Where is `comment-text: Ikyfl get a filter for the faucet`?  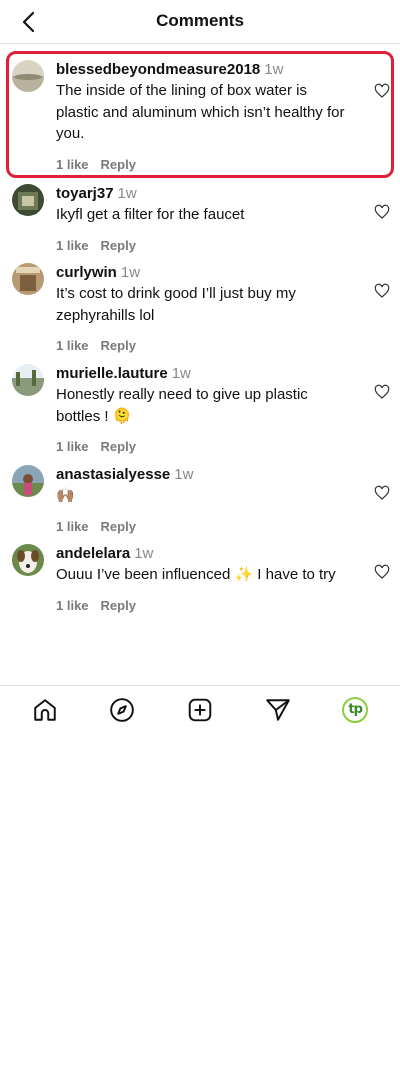
comment-text: Ikyfl get a filter for the faucet is located at coordinates (150, 214).